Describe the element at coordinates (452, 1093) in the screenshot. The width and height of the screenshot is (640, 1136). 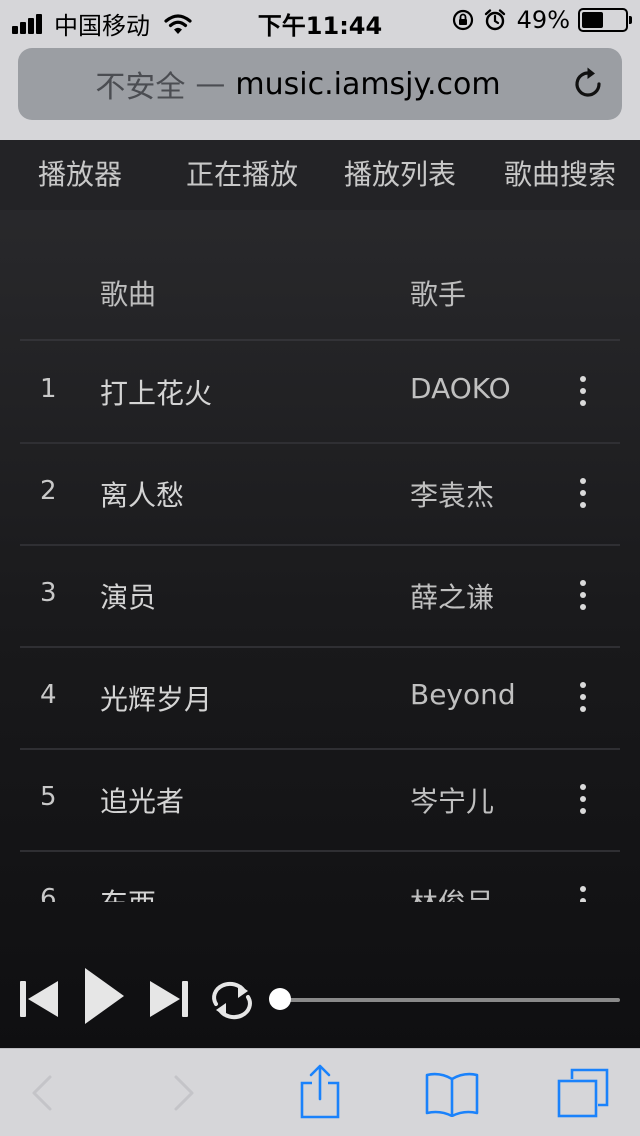
I see `bookmarks-icon` at that location.